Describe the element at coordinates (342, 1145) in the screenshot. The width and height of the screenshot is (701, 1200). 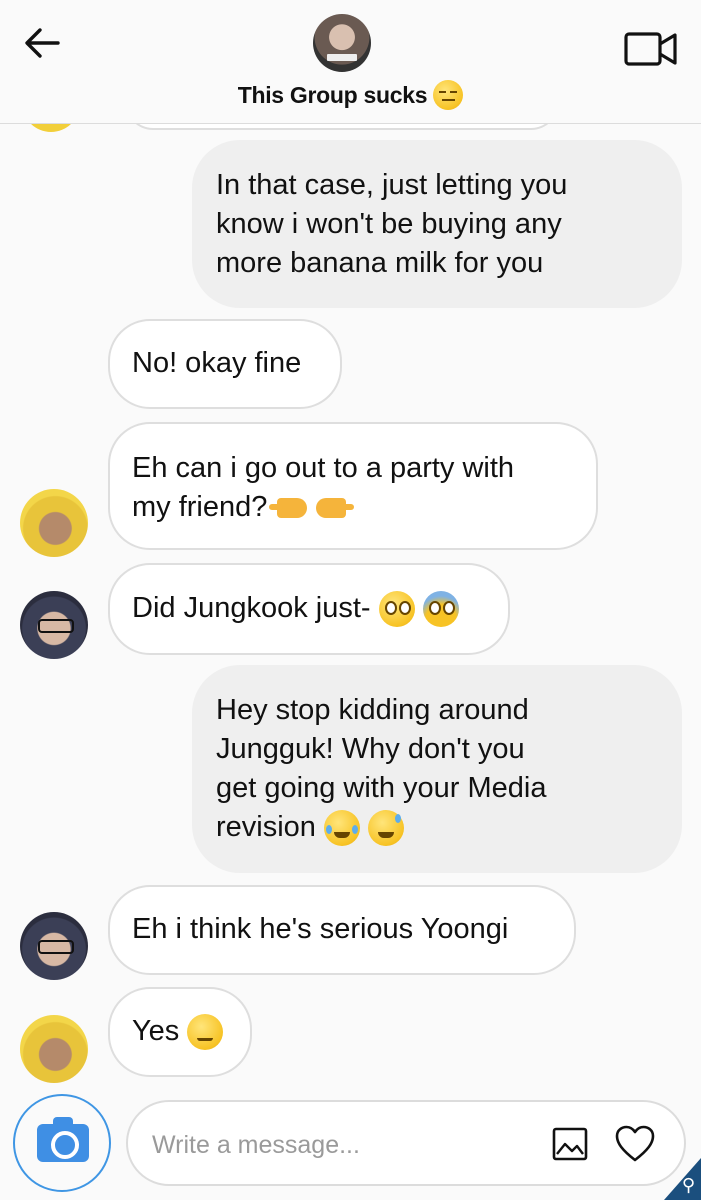
I see `message-input` at that location.